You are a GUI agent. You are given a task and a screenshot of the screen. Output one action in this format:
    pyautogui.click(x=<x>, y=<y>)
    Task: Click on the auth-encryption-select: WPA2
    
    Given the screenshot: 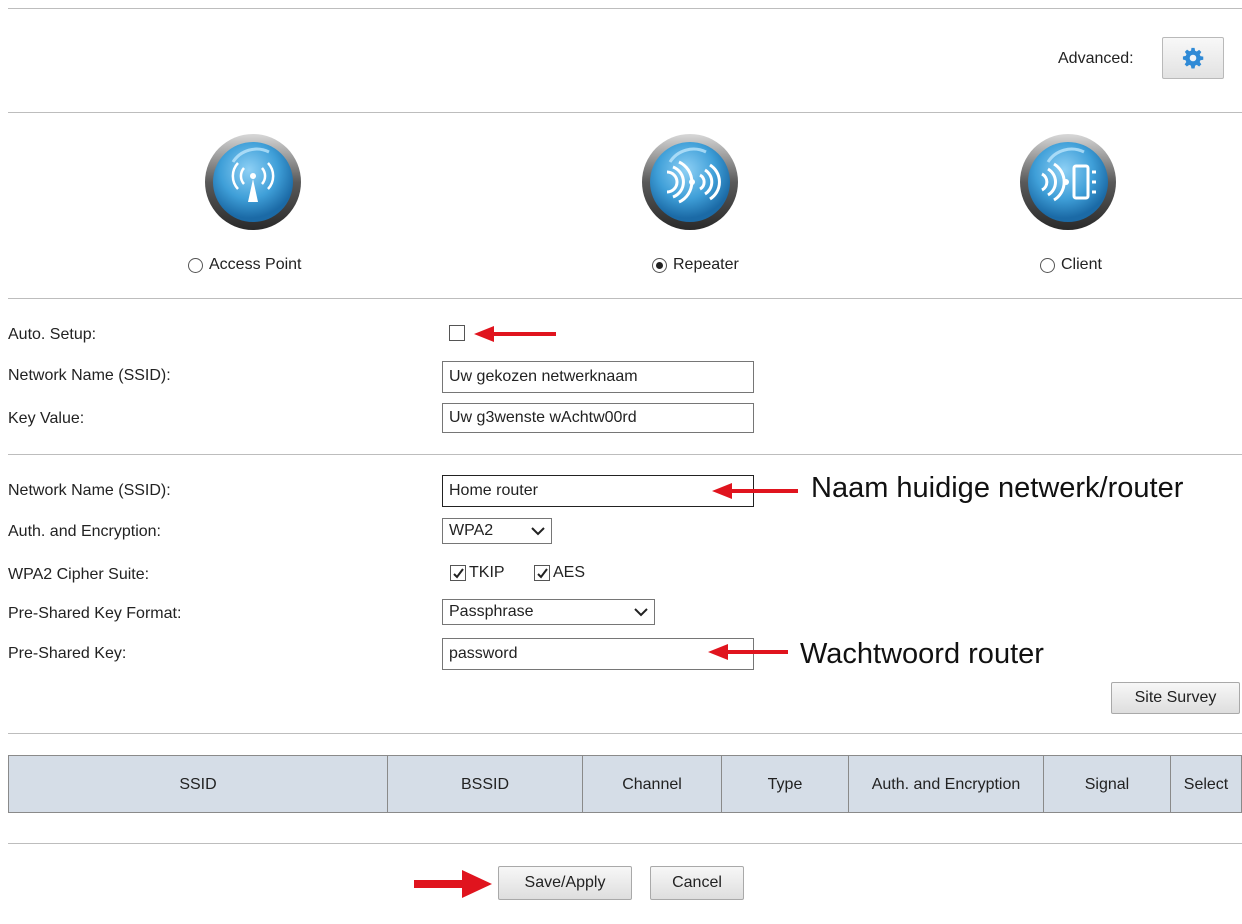 What is the action you would take?
    pyautogui.click(x=497, y=531)
    